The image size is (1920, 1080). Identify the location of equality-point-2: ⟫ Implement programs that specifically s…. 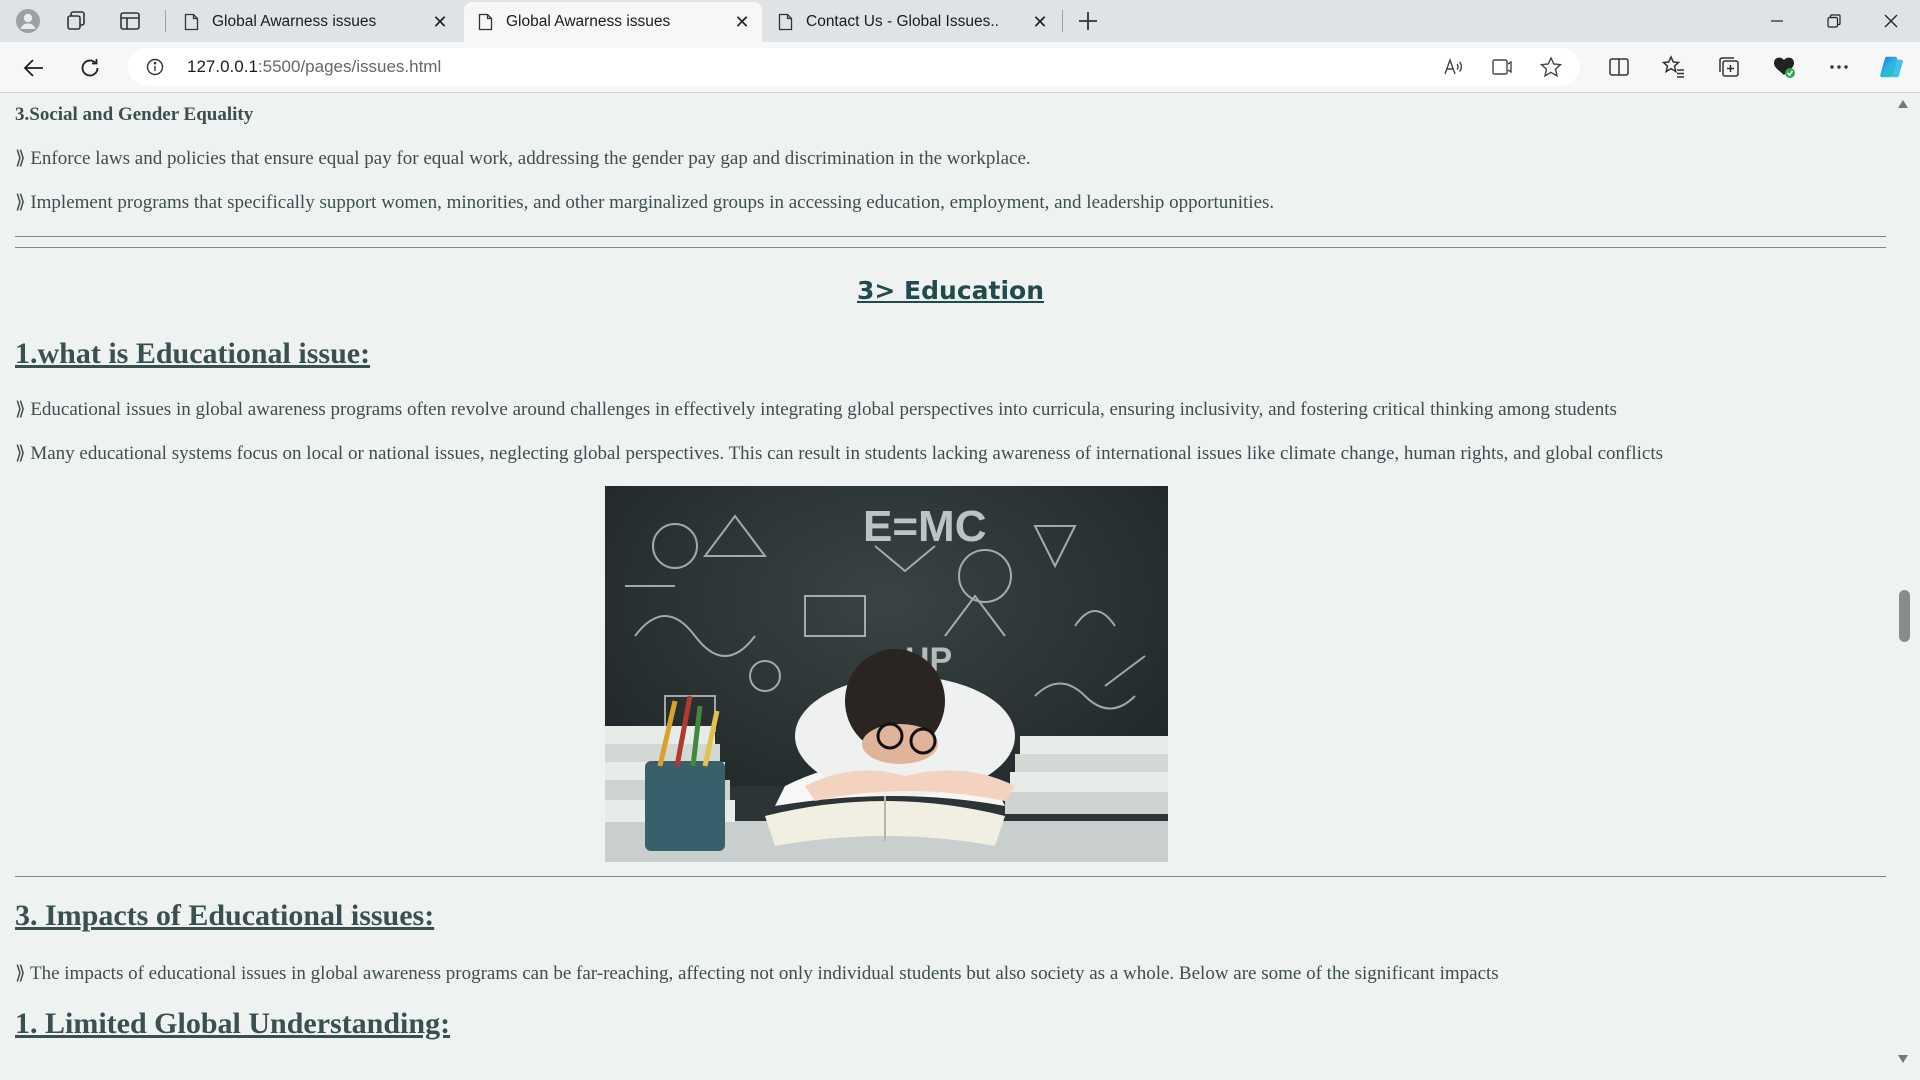
(645, 202).